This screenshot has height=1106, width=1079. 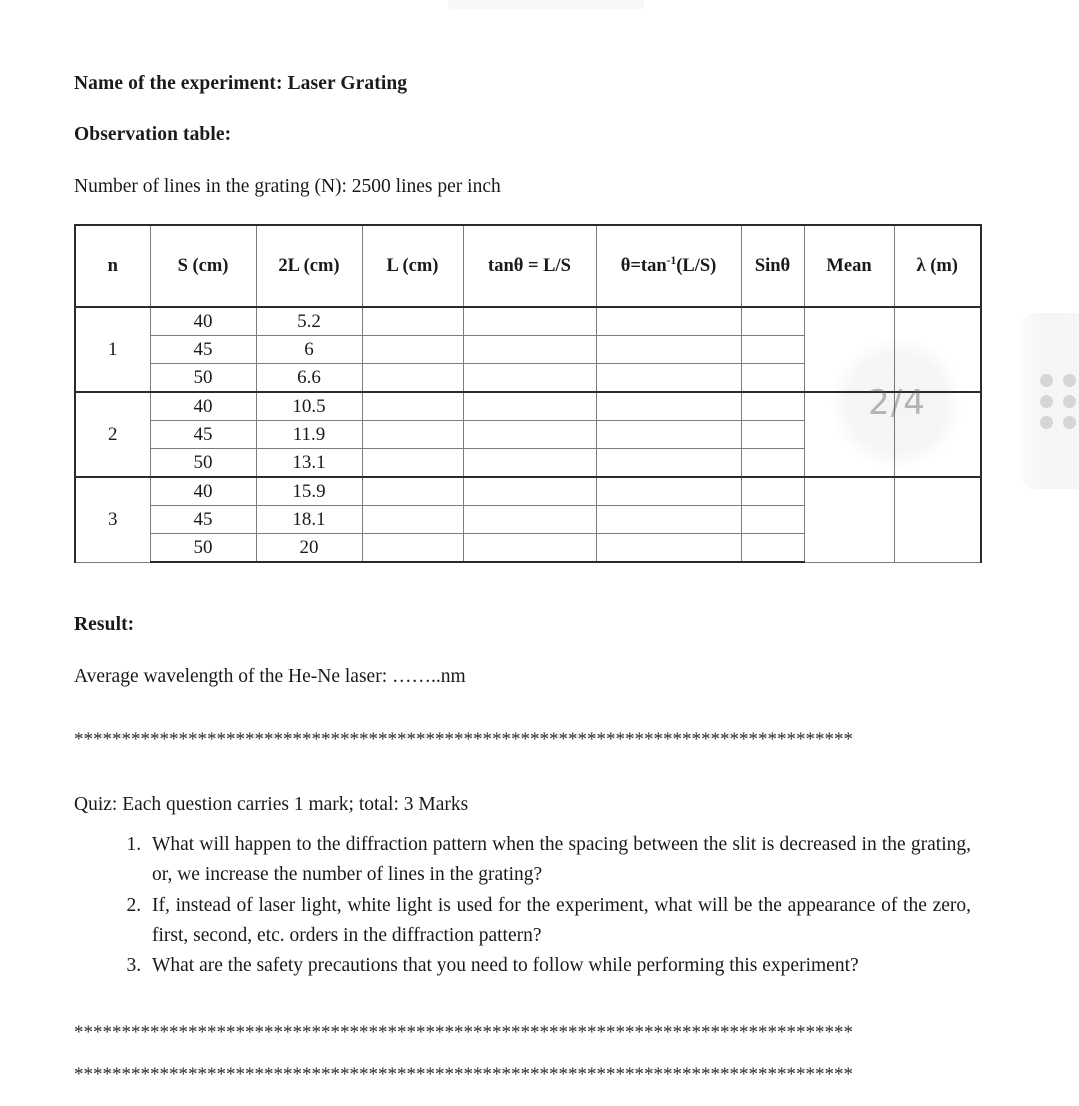 What do you see at coordinates (112, 434) in the screenshot?
I see `cell-order-n: 2` at bounding box center [112, 434].